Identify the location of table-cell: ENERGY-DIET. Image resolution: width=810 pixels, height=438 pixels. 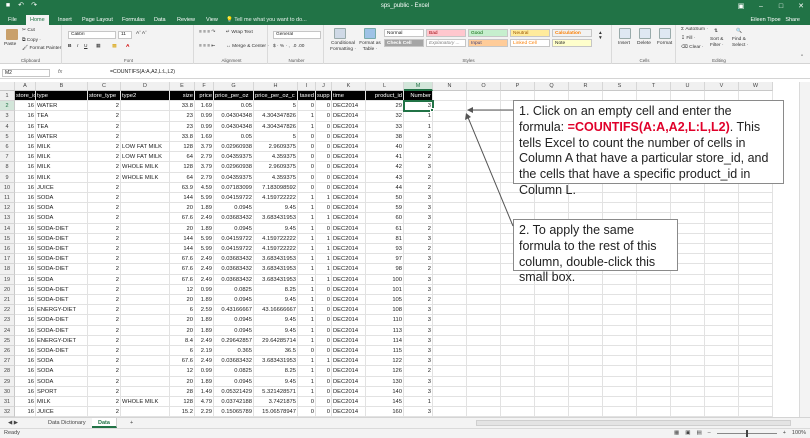
(62, 310).